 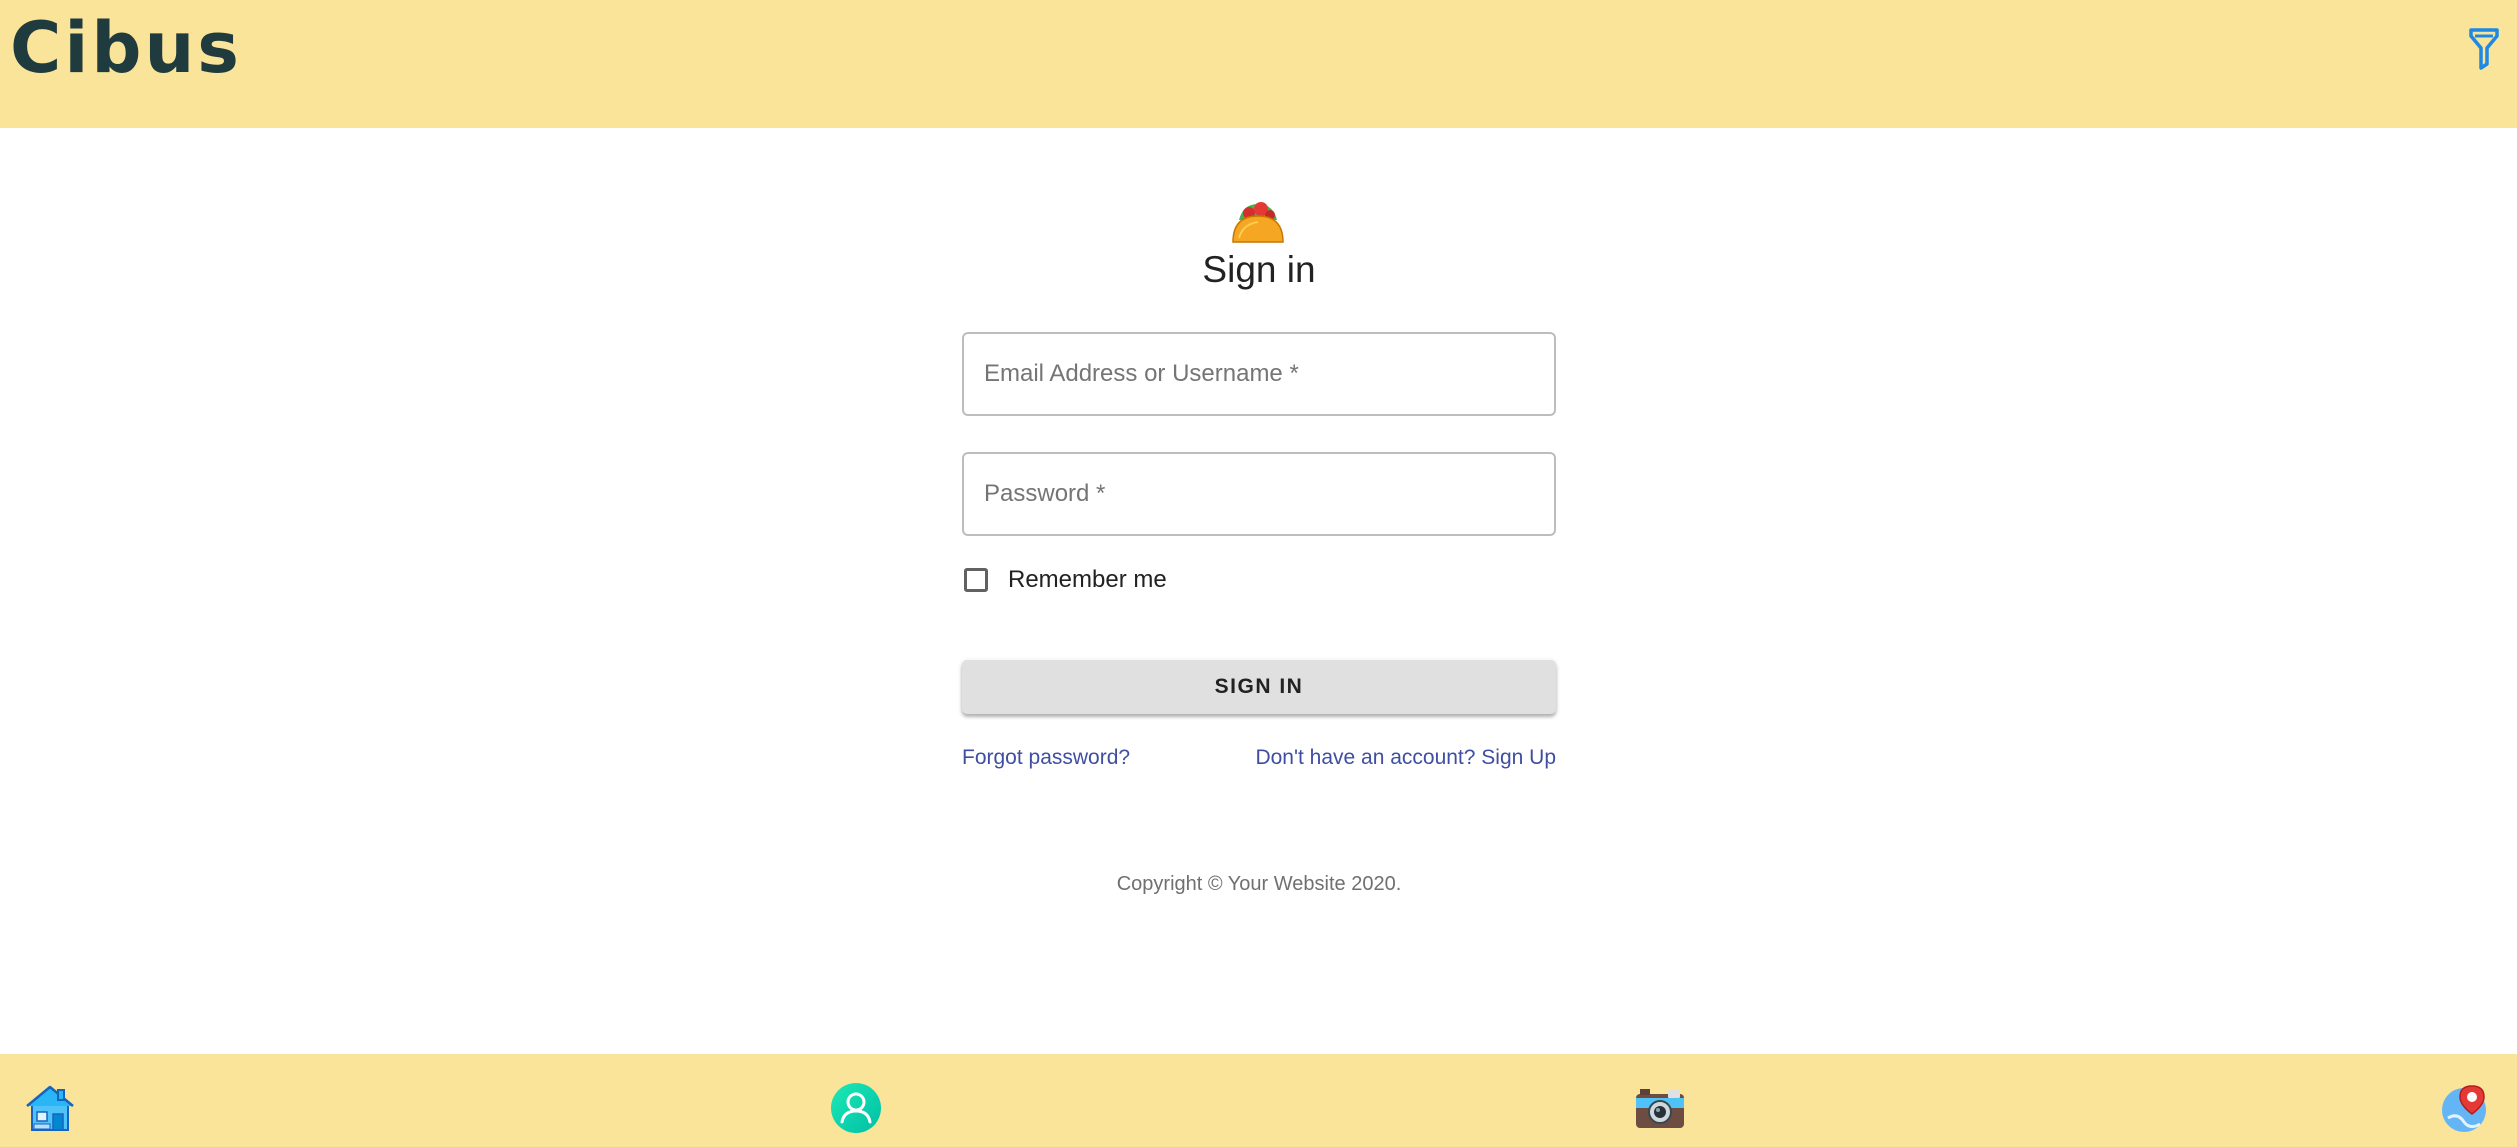 I want to click on user-icon, so click(x=856, y=1108).